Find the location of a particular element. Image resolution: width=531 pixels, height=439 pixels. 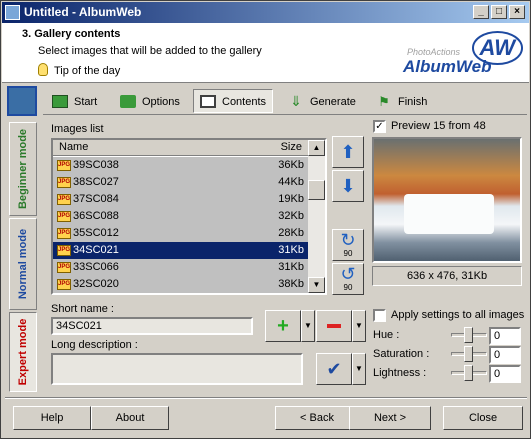

preview-checkbox: ✓ is located at coordinates (379, 126).